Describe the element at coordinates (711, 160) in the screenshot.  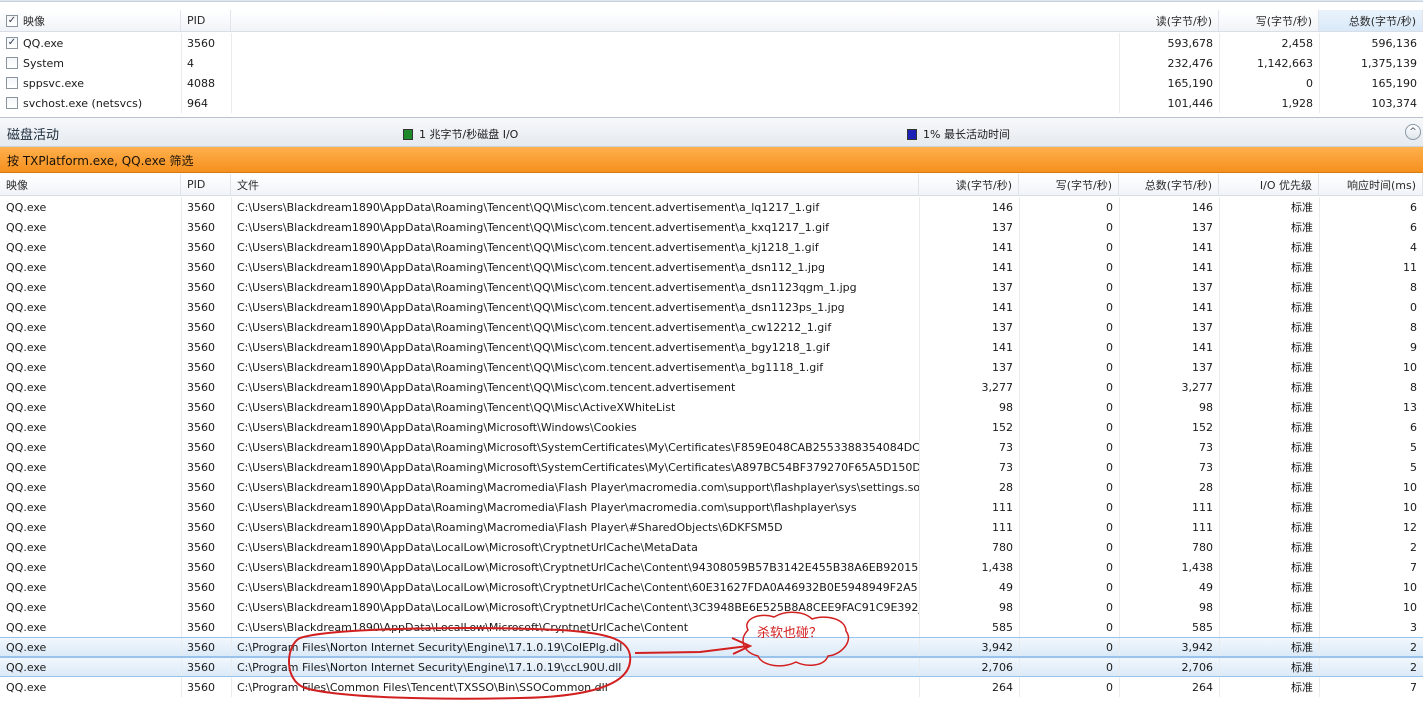
I see `filter-bar: 按 TXPlatform.exe, QQ.exe 筛选` at that location.